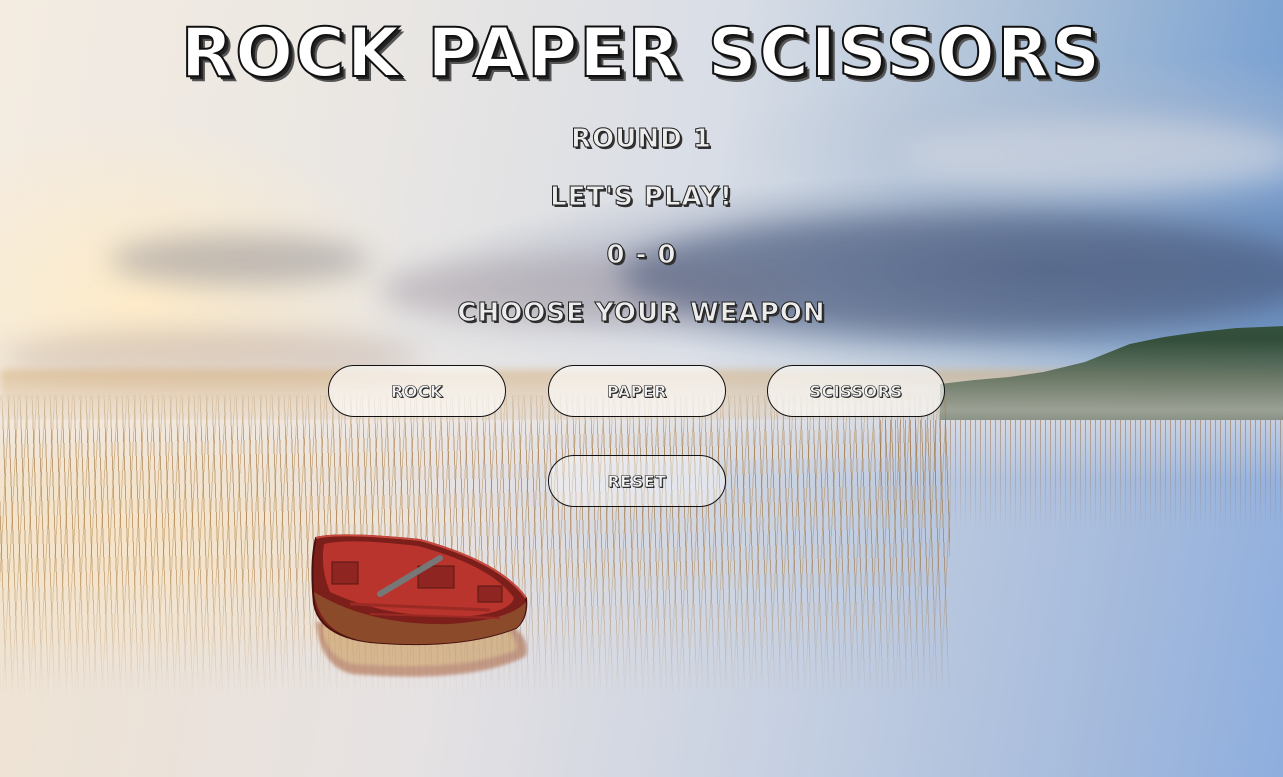 Image resolution: width=1283 pixels, height=777 pixels. Describe the element at coordinates (417, 391) in the screenshot. I see `rock-button: ROCK` at that location.